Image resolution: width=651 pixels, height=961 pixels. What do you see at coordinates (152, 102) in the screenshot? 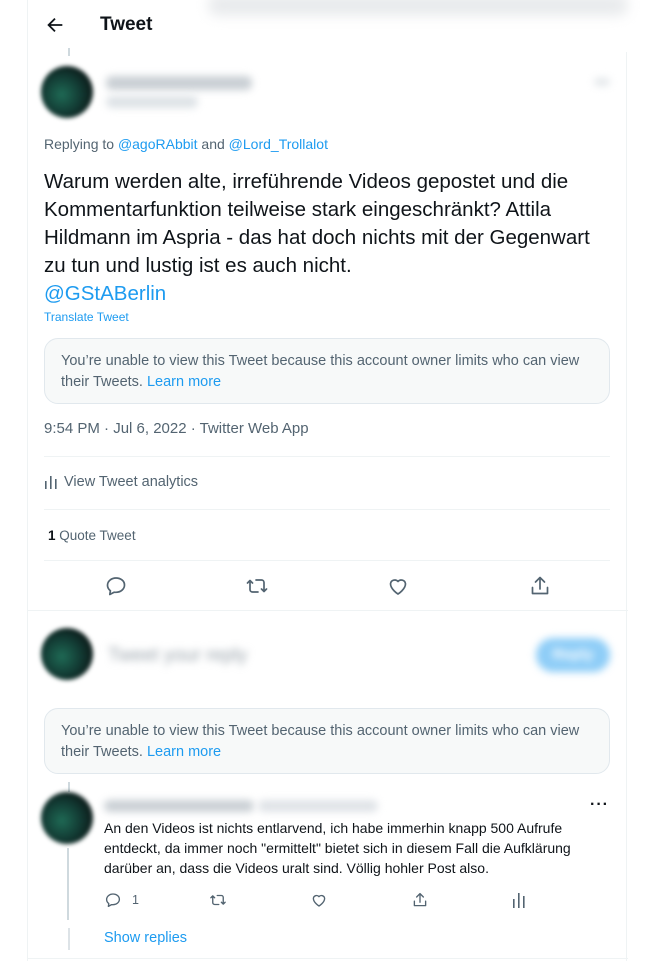
I see `author-handle-blurred` at bounding box center [152, 102].